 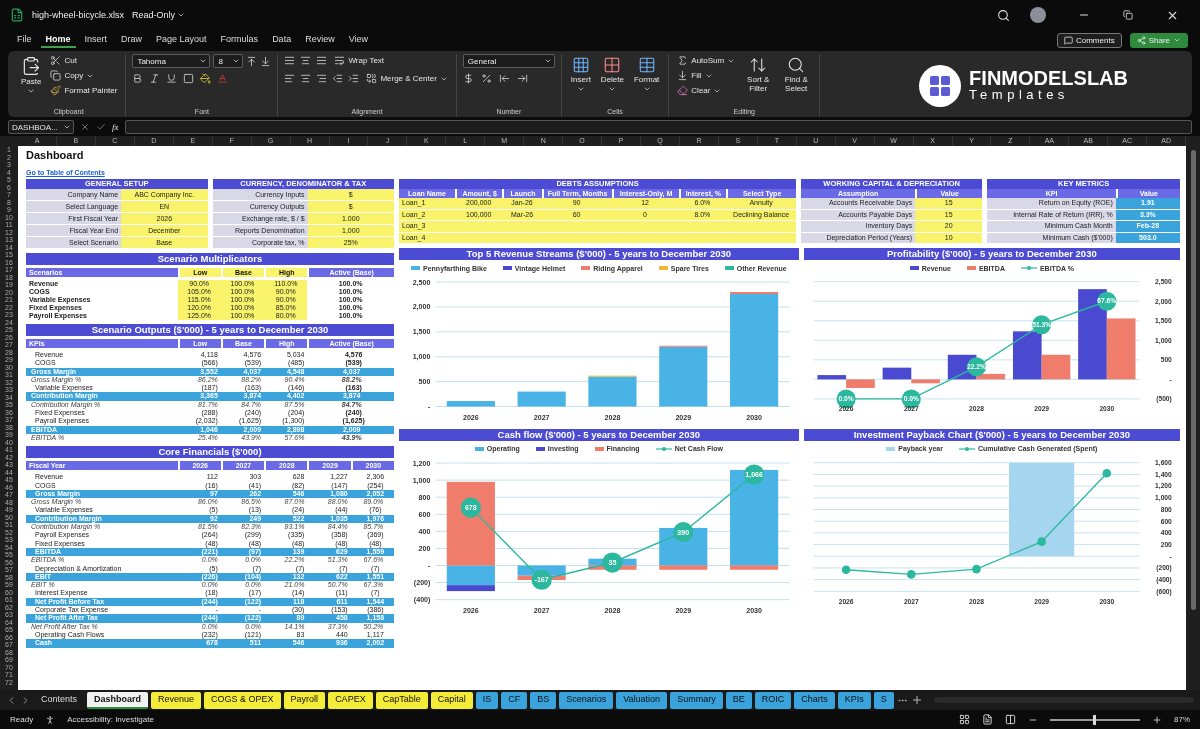 I want to click on arrow-left-icon, so click(x=504, y=78).